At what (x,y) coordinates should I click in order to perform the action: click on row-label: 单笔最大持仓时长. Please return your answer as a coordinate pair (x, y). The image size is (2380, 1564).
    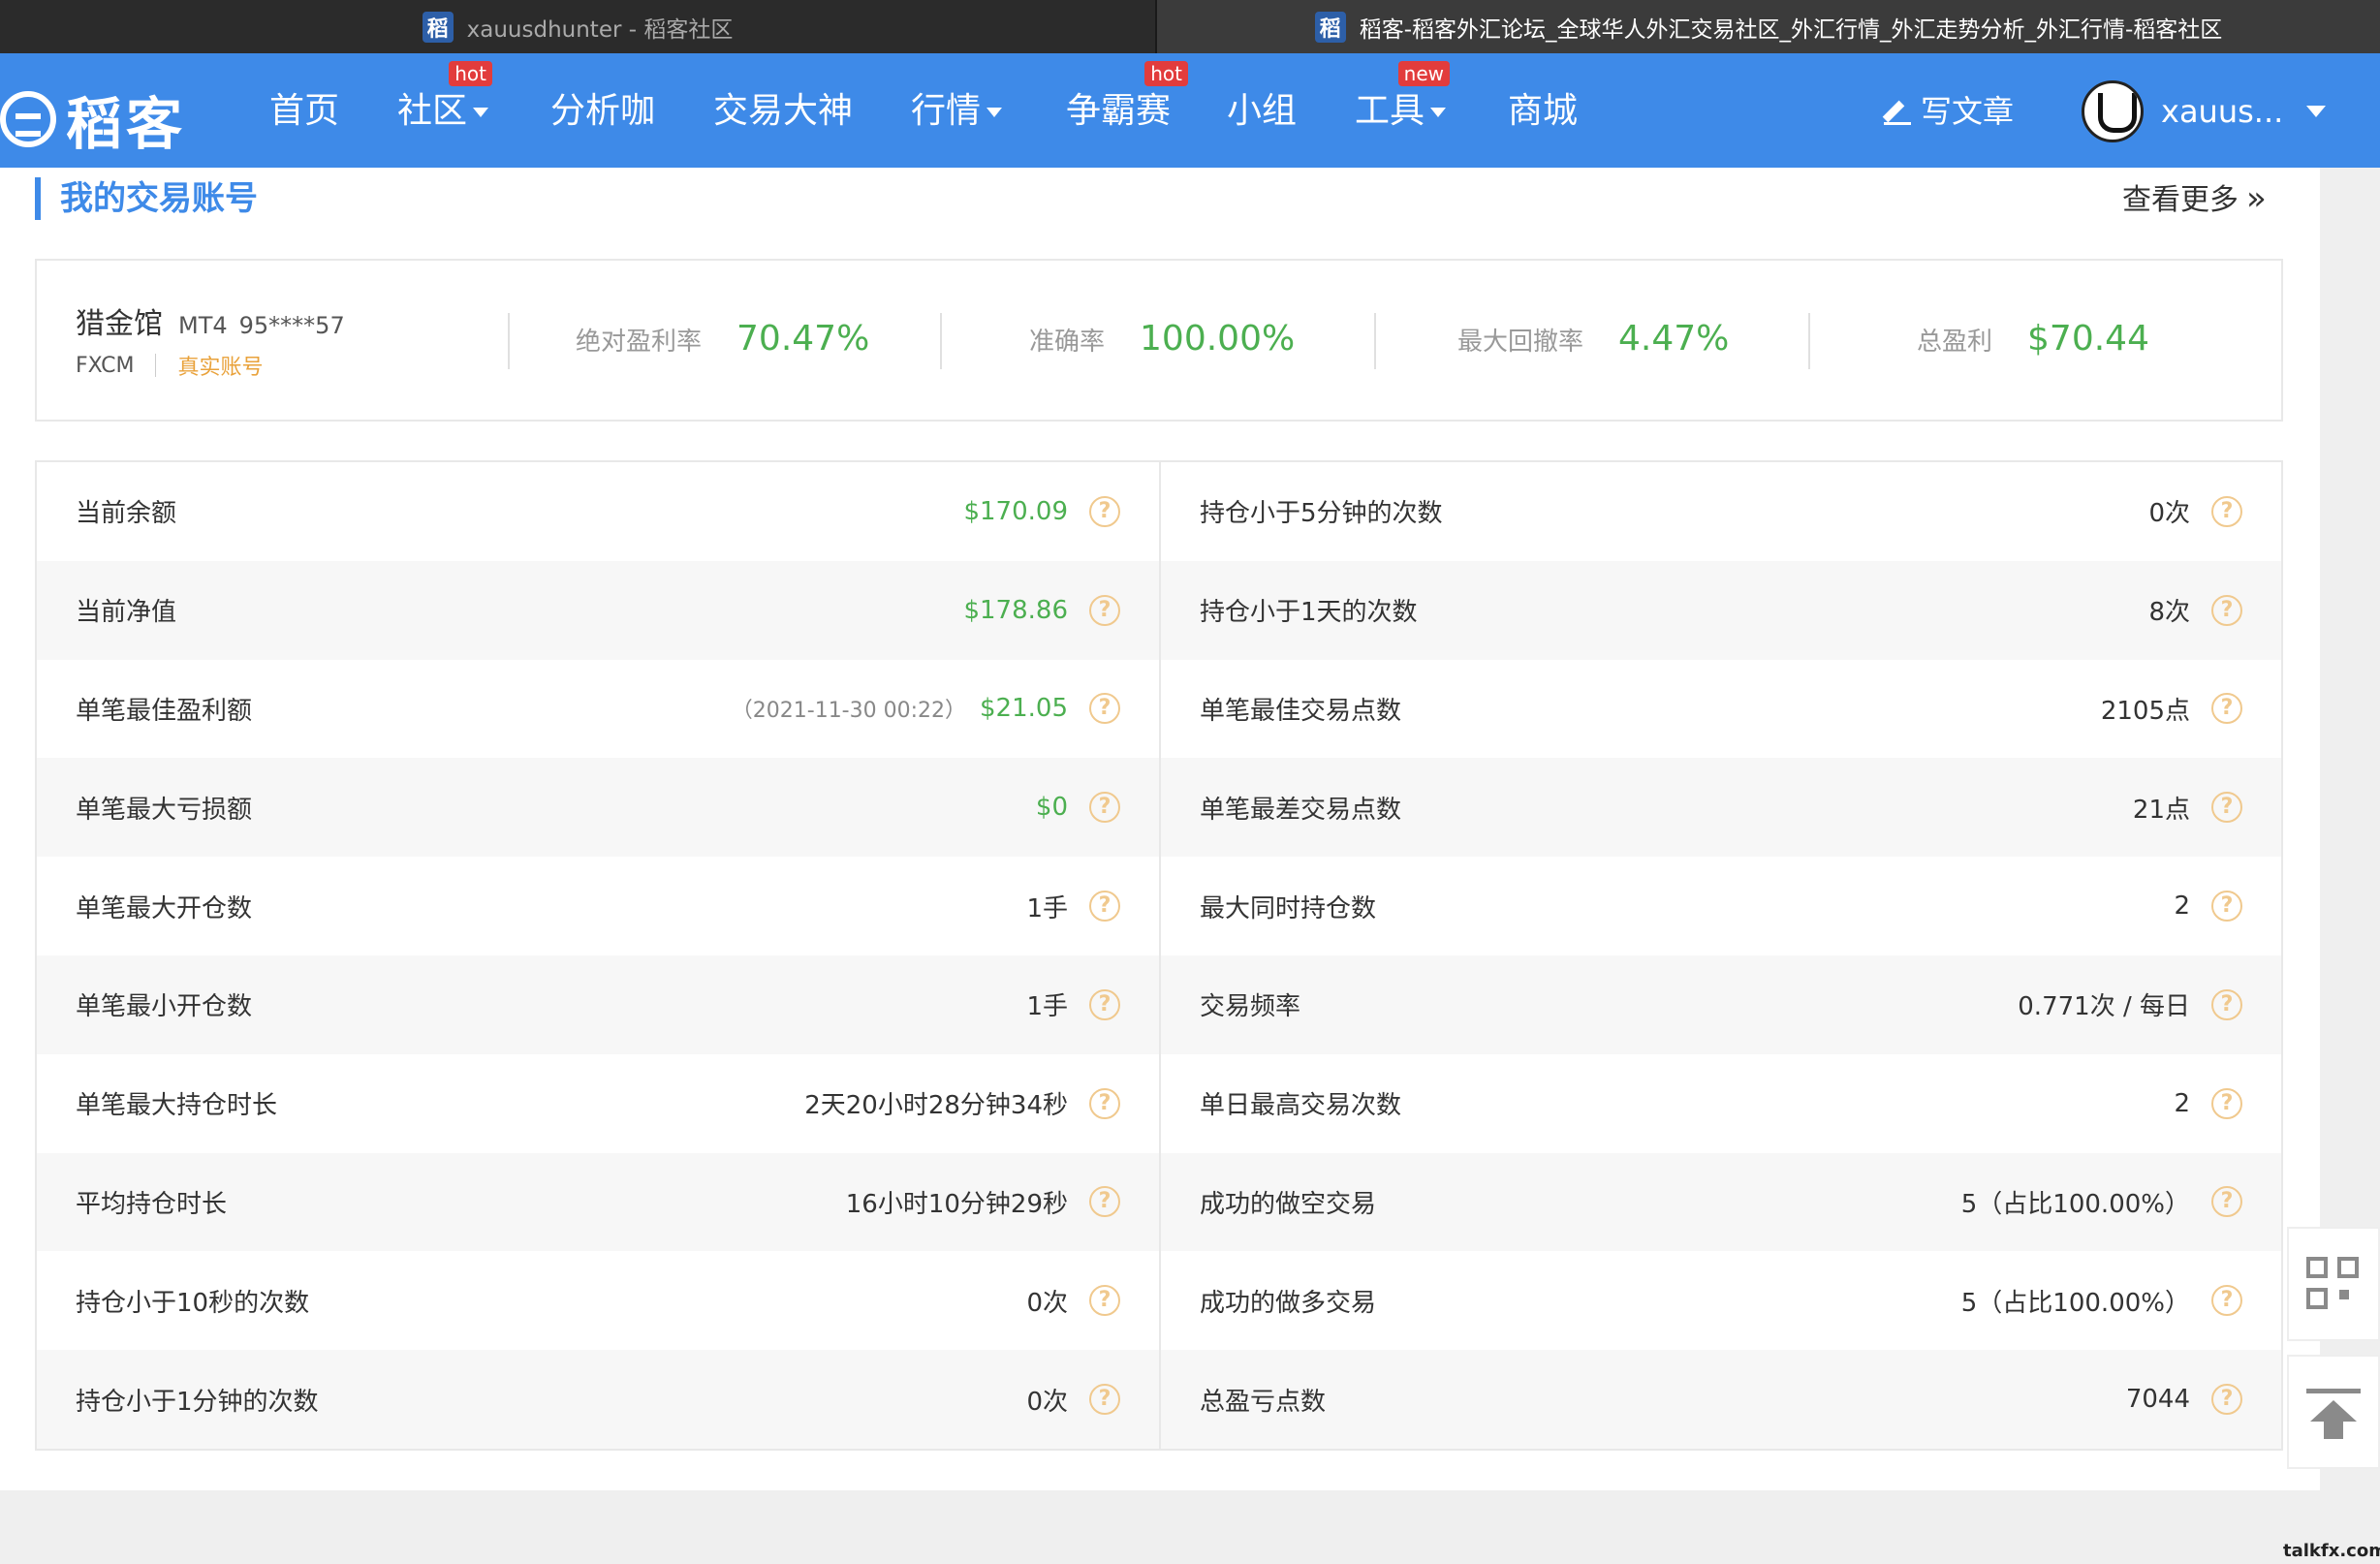
    Looking at the image, I should click on (177, 1106).